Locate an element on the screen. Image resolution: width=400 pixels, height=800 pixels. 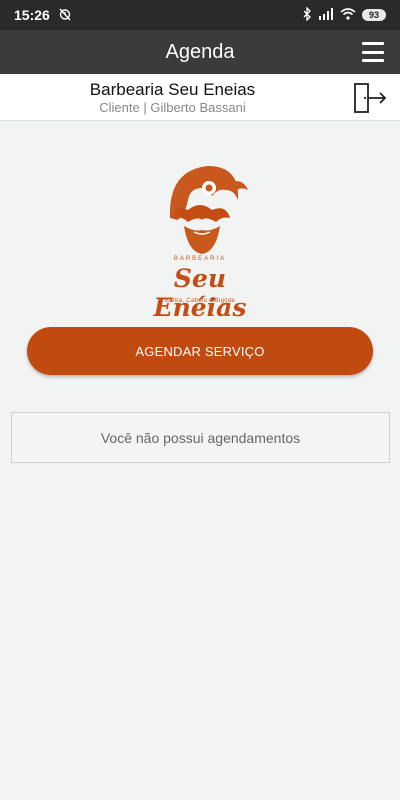
appointments-empty-state: Você não possui agendamentos is located at coordinates (200, 437).